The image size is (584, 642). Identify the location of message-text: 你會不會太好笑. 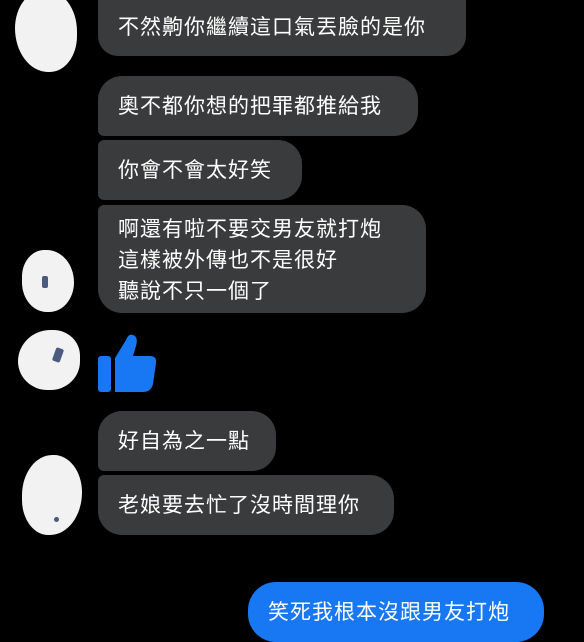
(195, 170).